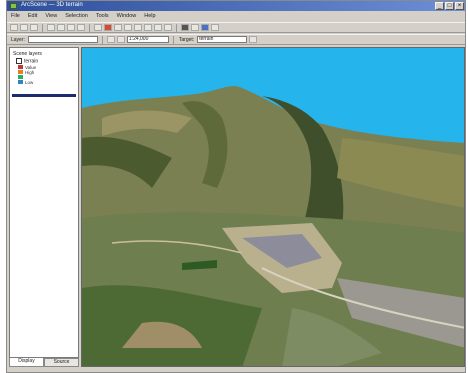 The image size is (468, 373). I want to click on copy-icon, so click(61, 27).